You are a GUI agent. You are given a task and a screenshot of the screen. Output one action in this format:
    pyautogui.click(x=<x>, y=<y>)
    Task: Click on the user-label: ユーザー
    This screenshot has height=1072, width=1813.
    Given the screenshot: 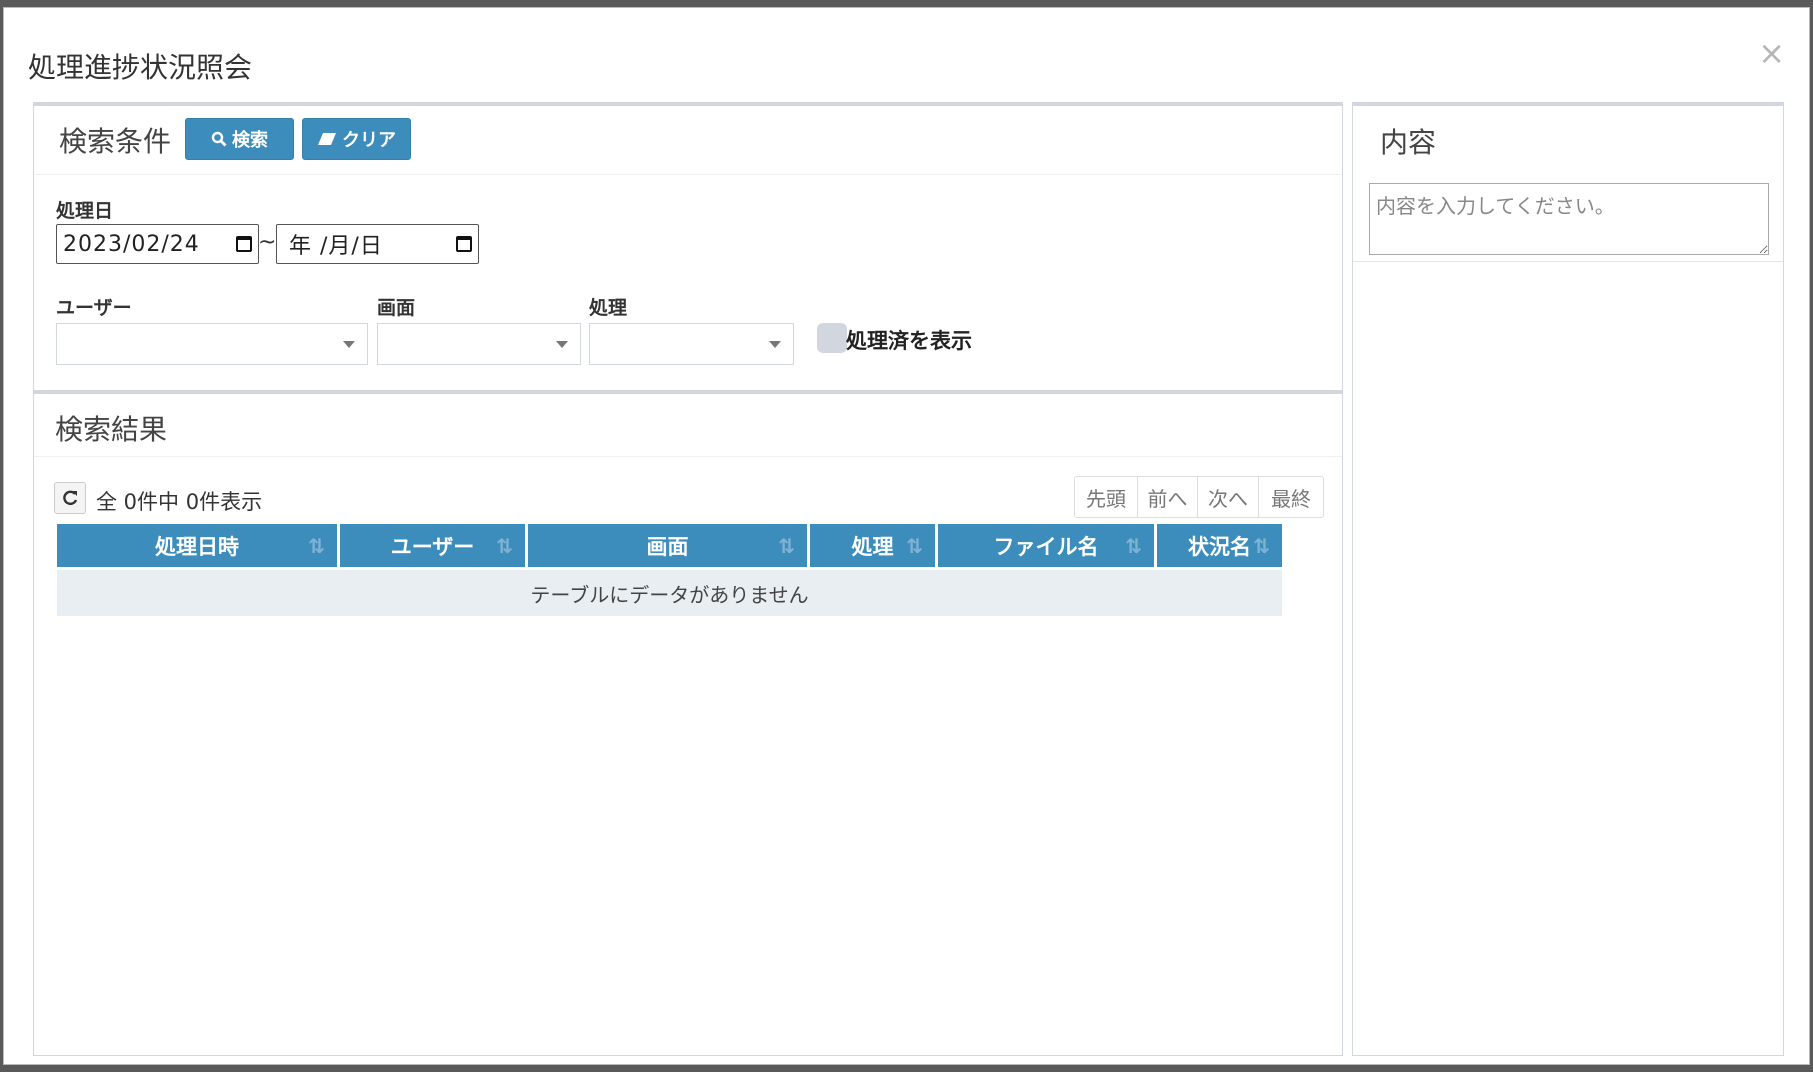 What is the action you would take?
    pyautogui.click(x=94, y=308)
    